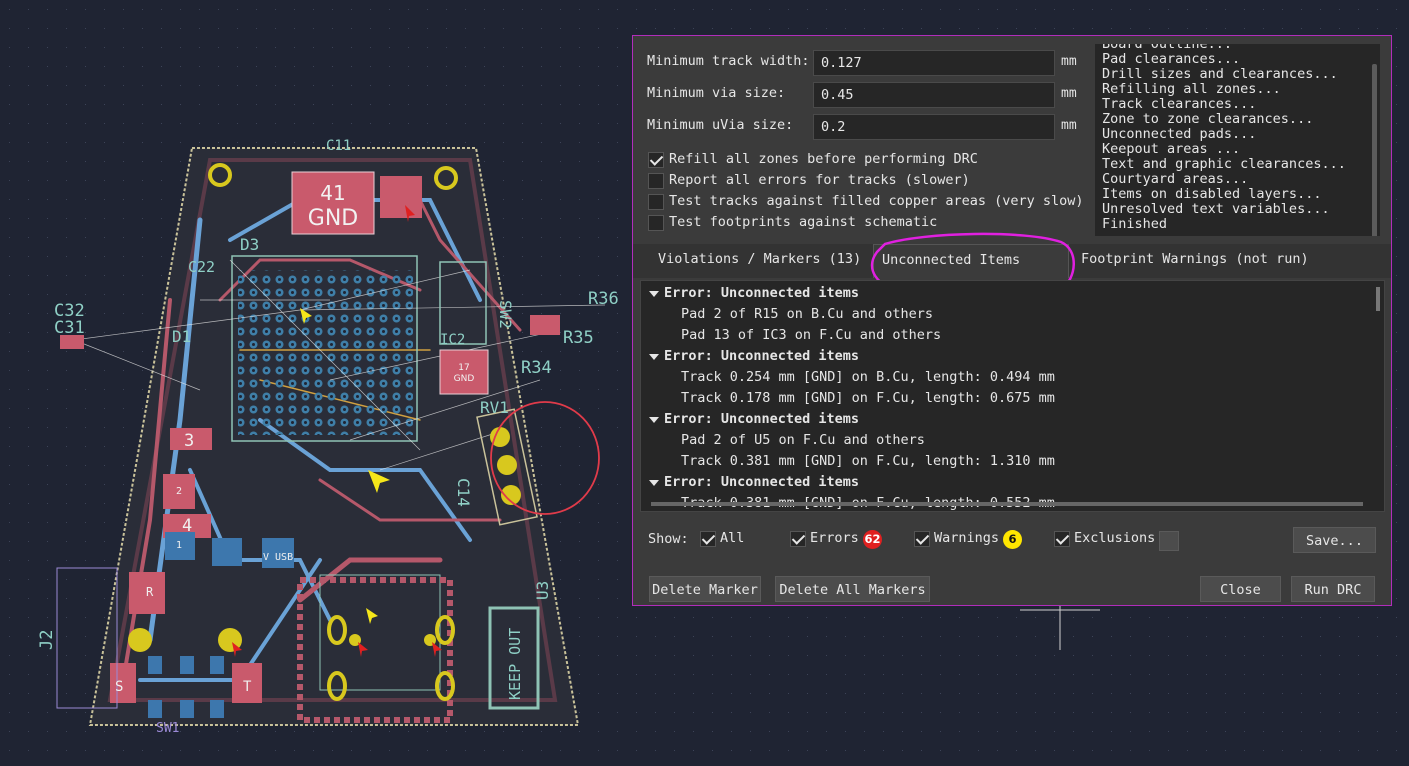  What do you see at coordinates (1062, 539) in the screenshot?
I see `show-exclusions-checkbox` at bounding box center [1062, 539].